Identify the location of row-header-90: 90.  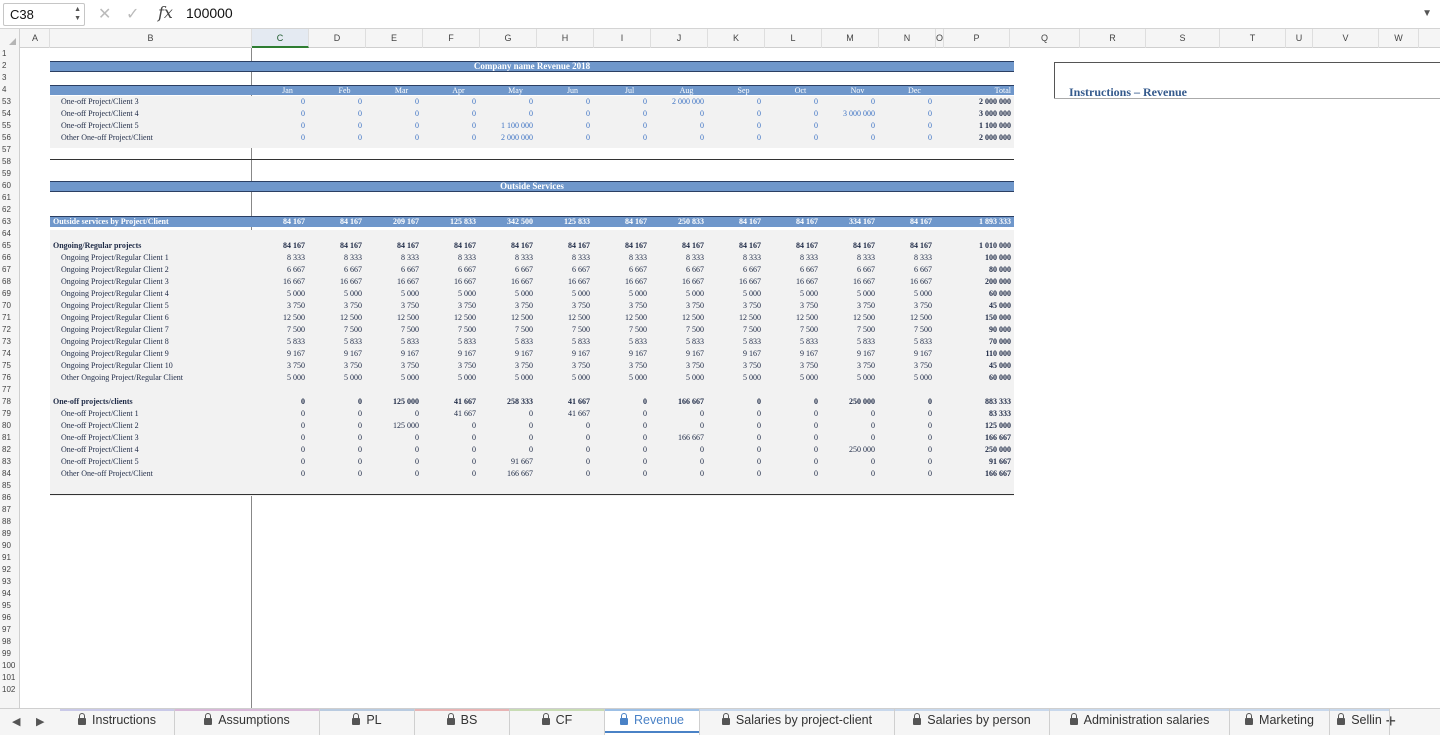
(9, 546).